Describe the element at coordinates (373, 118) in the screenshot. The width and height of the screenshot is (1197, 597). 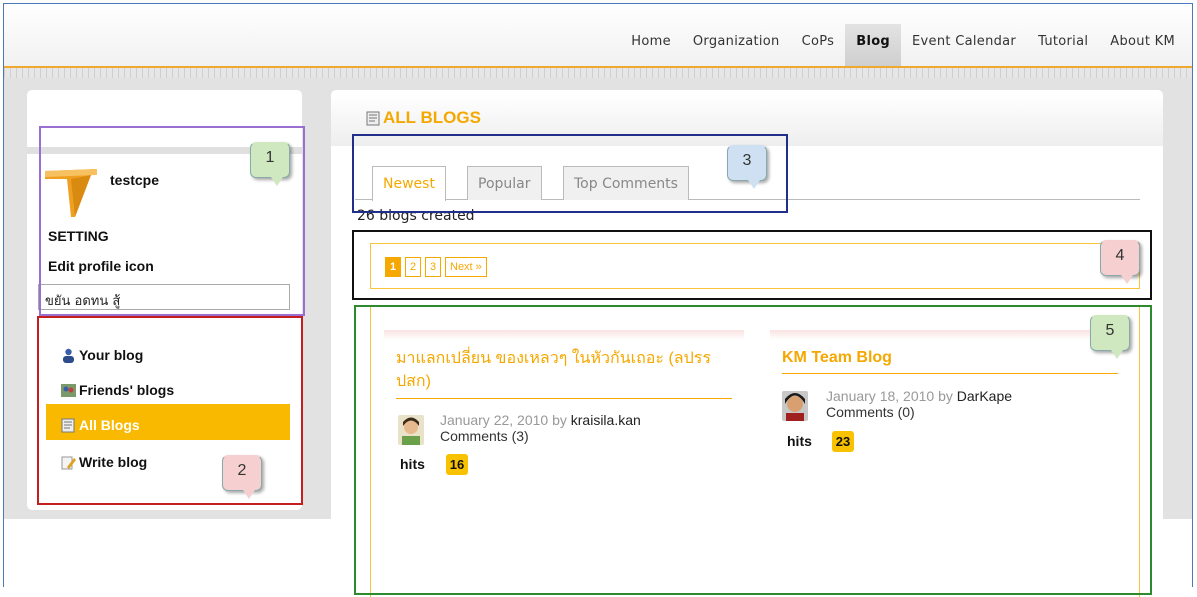
I see `blog-page-icon` at that location.